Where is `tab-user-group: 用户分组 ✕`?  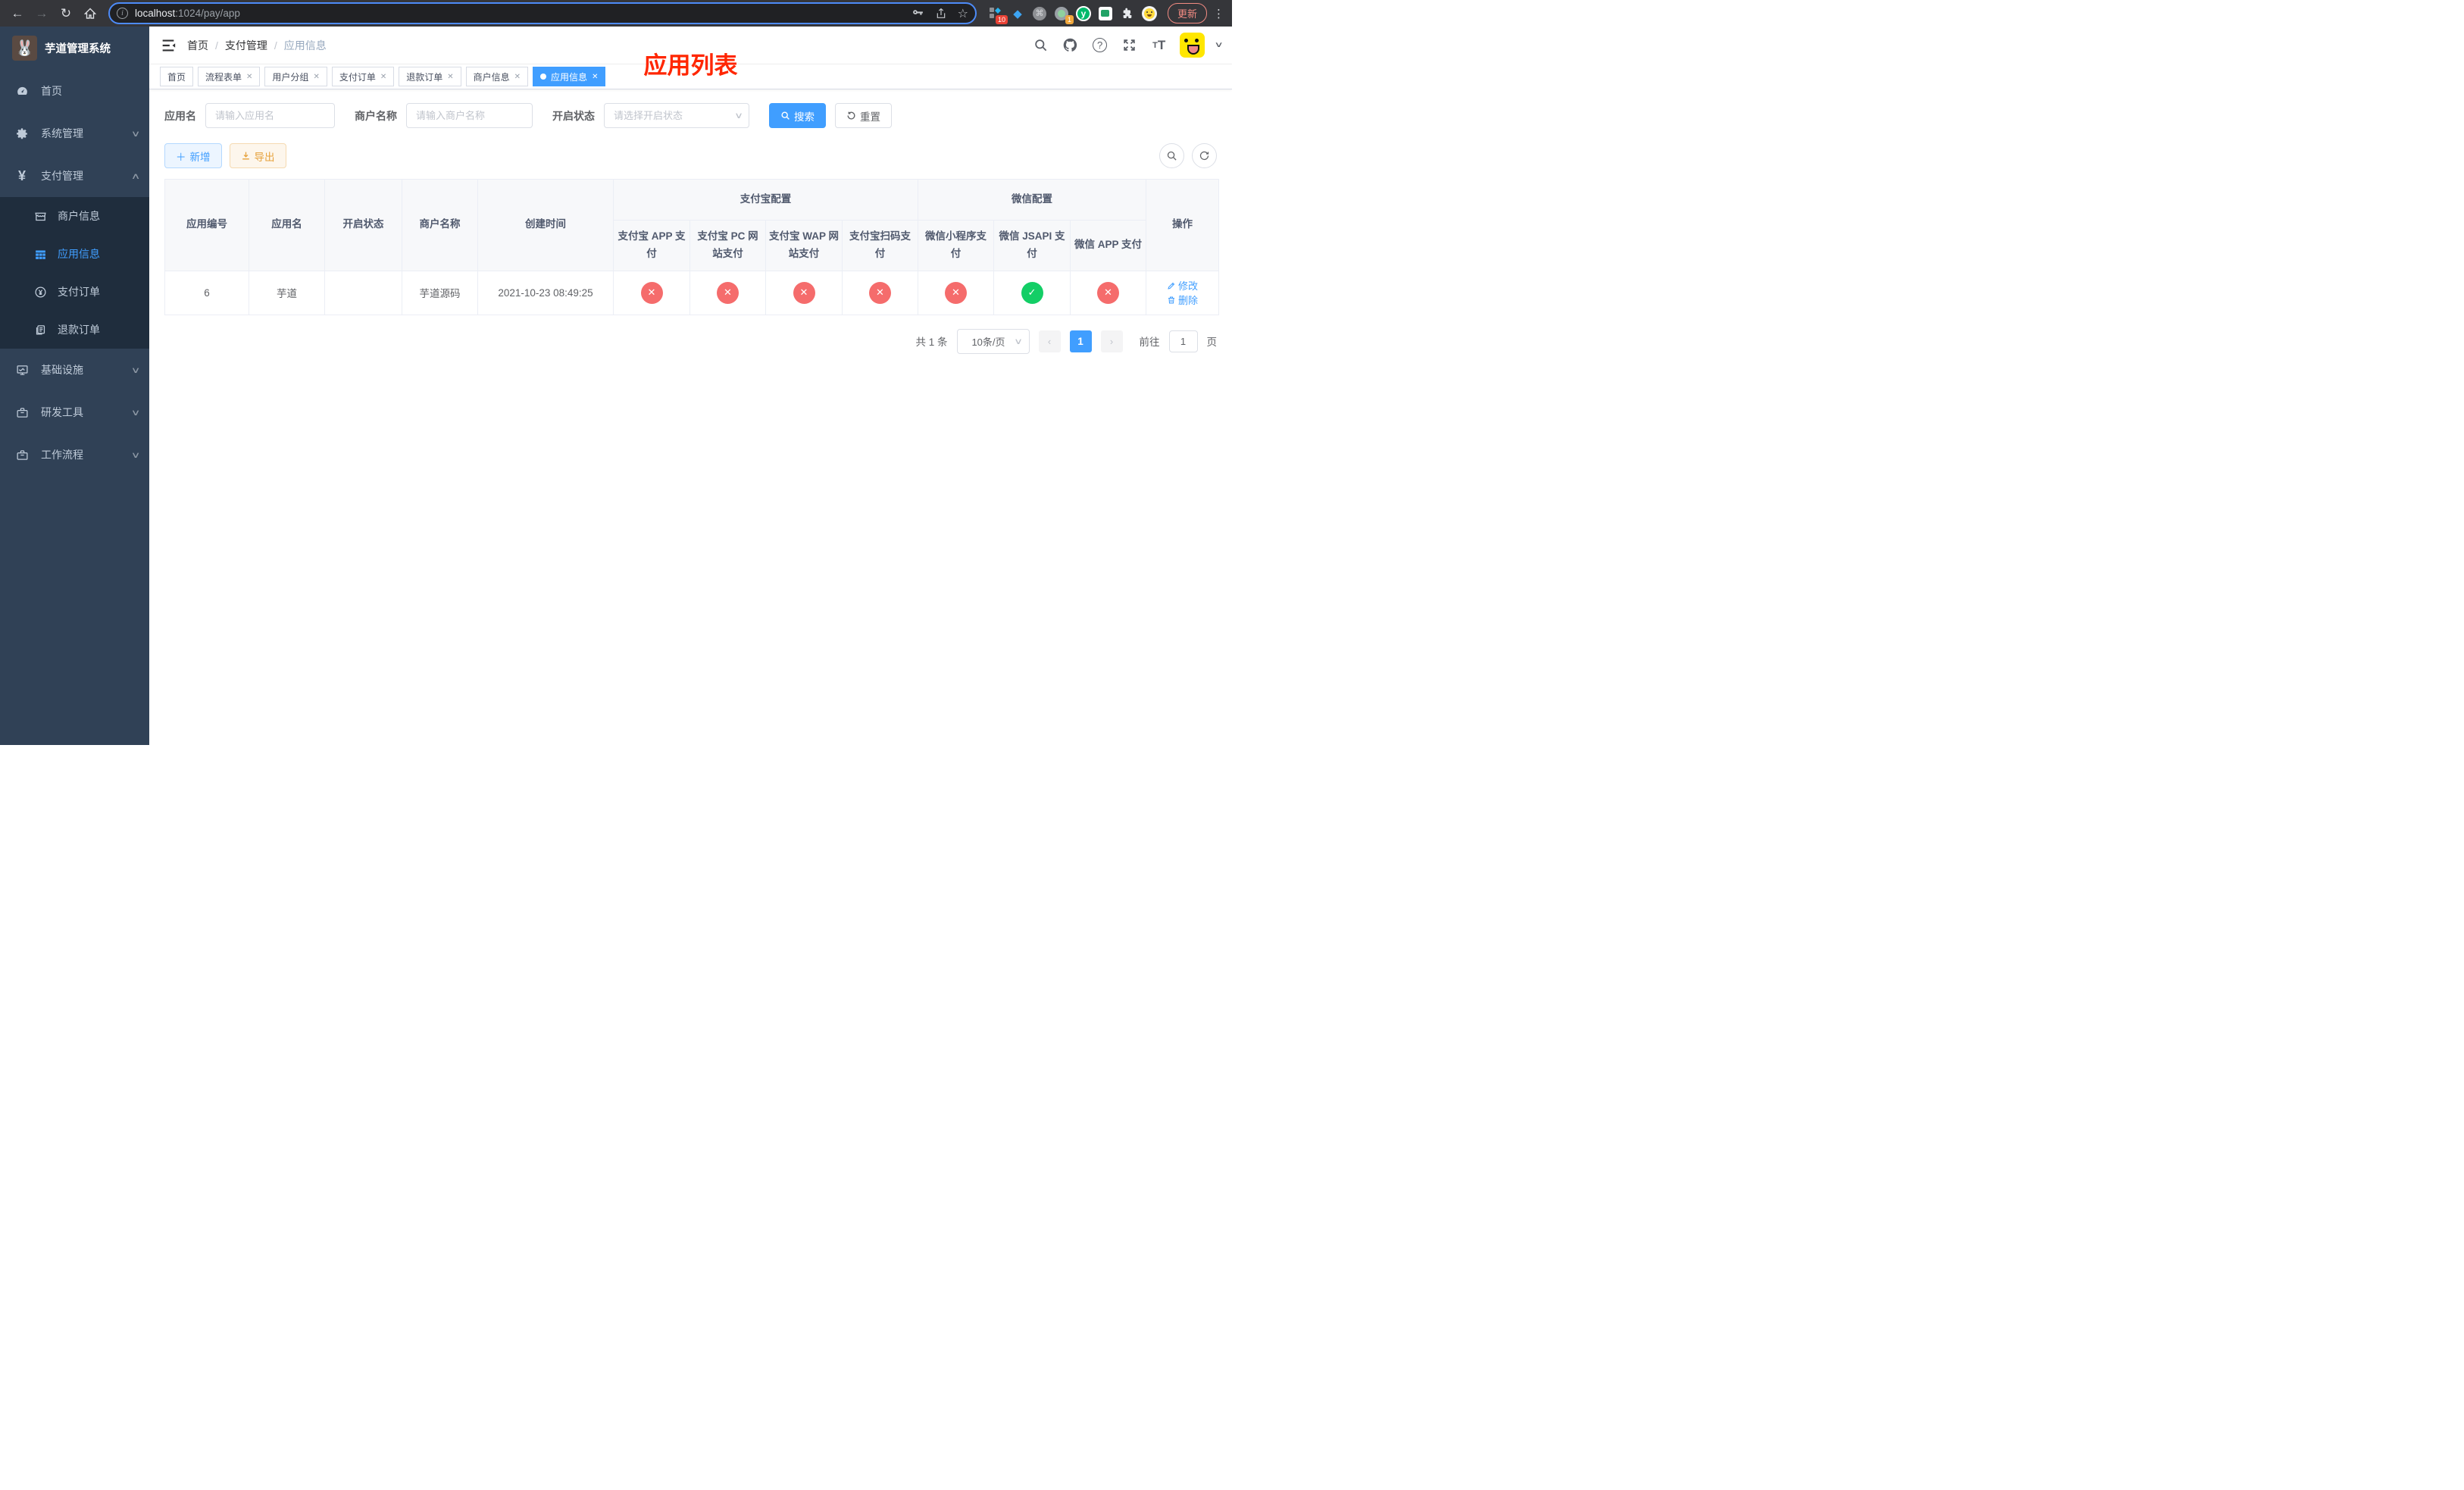 tab-user-group: 用户分组 ✕ is located at coordinates (295, 76).